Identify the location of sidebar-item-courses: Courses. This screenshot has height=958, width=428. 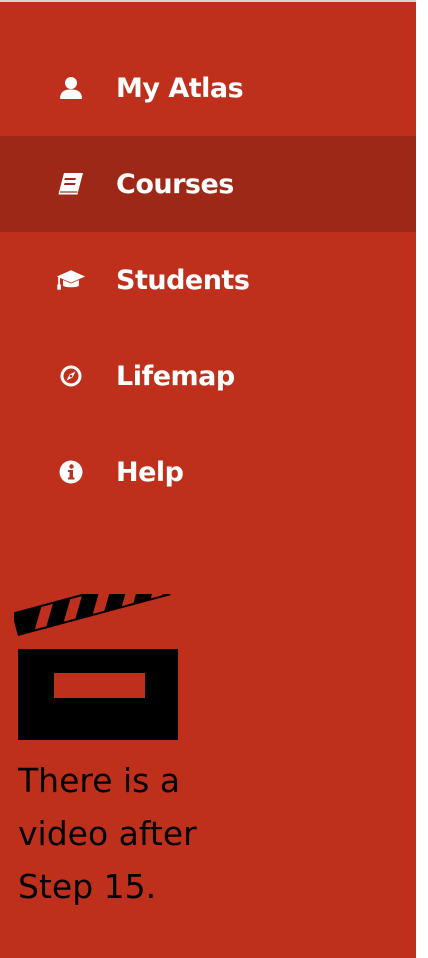
(208, 184).